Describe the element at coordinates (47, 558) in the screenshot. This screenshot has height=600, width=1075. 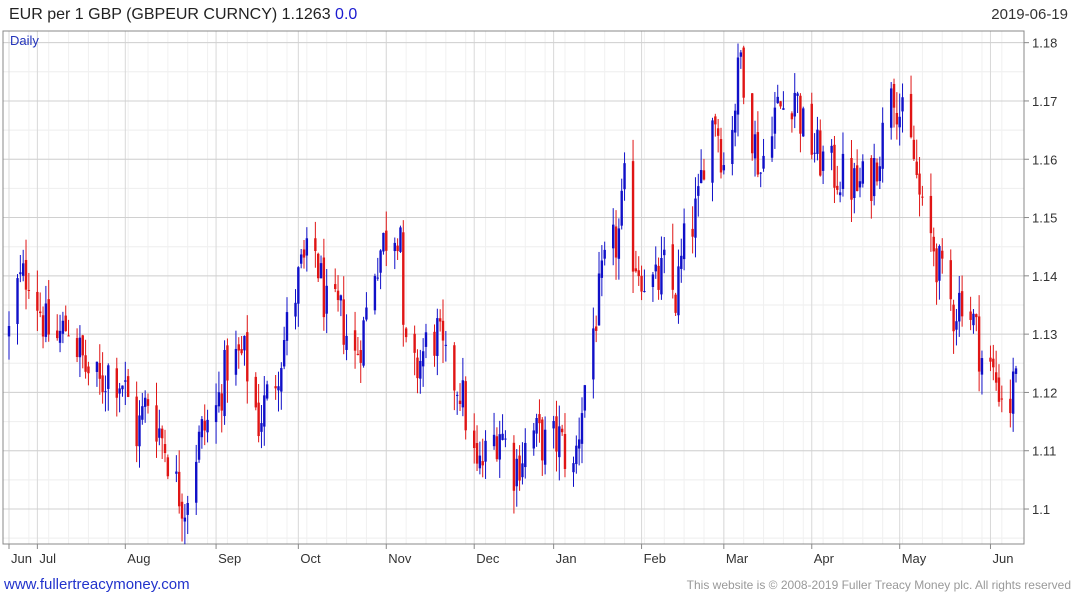
I see `x-tick-label: Jul` at that location.